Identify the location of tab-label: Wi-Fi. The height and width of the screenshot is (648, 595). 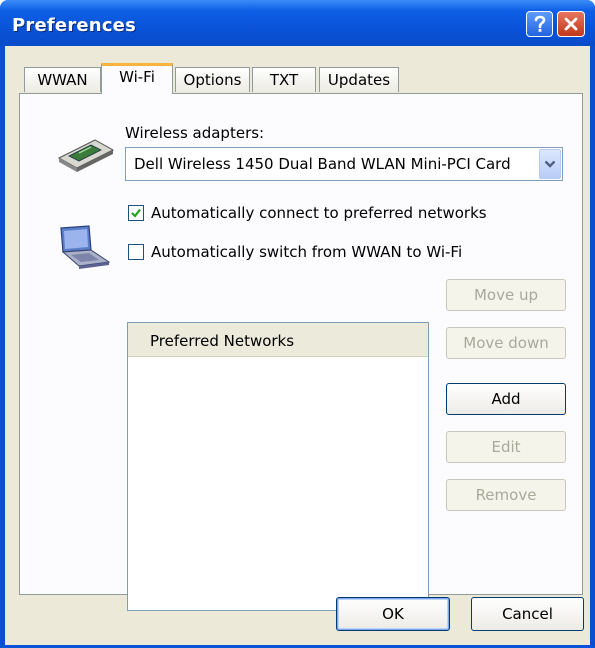
(137, 77).